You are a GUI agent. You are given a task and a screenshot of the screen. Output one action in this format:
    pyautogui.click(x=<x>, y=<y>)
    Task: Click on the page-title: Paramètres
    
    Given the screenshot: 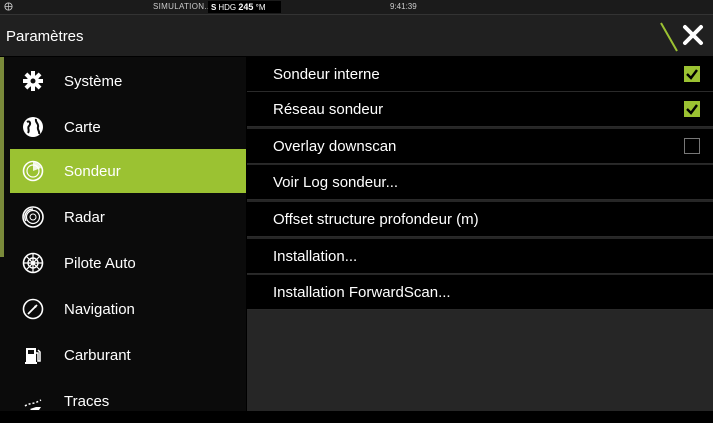 What is the action you would take?
    pyautogui.click(x=45, y=36)
    